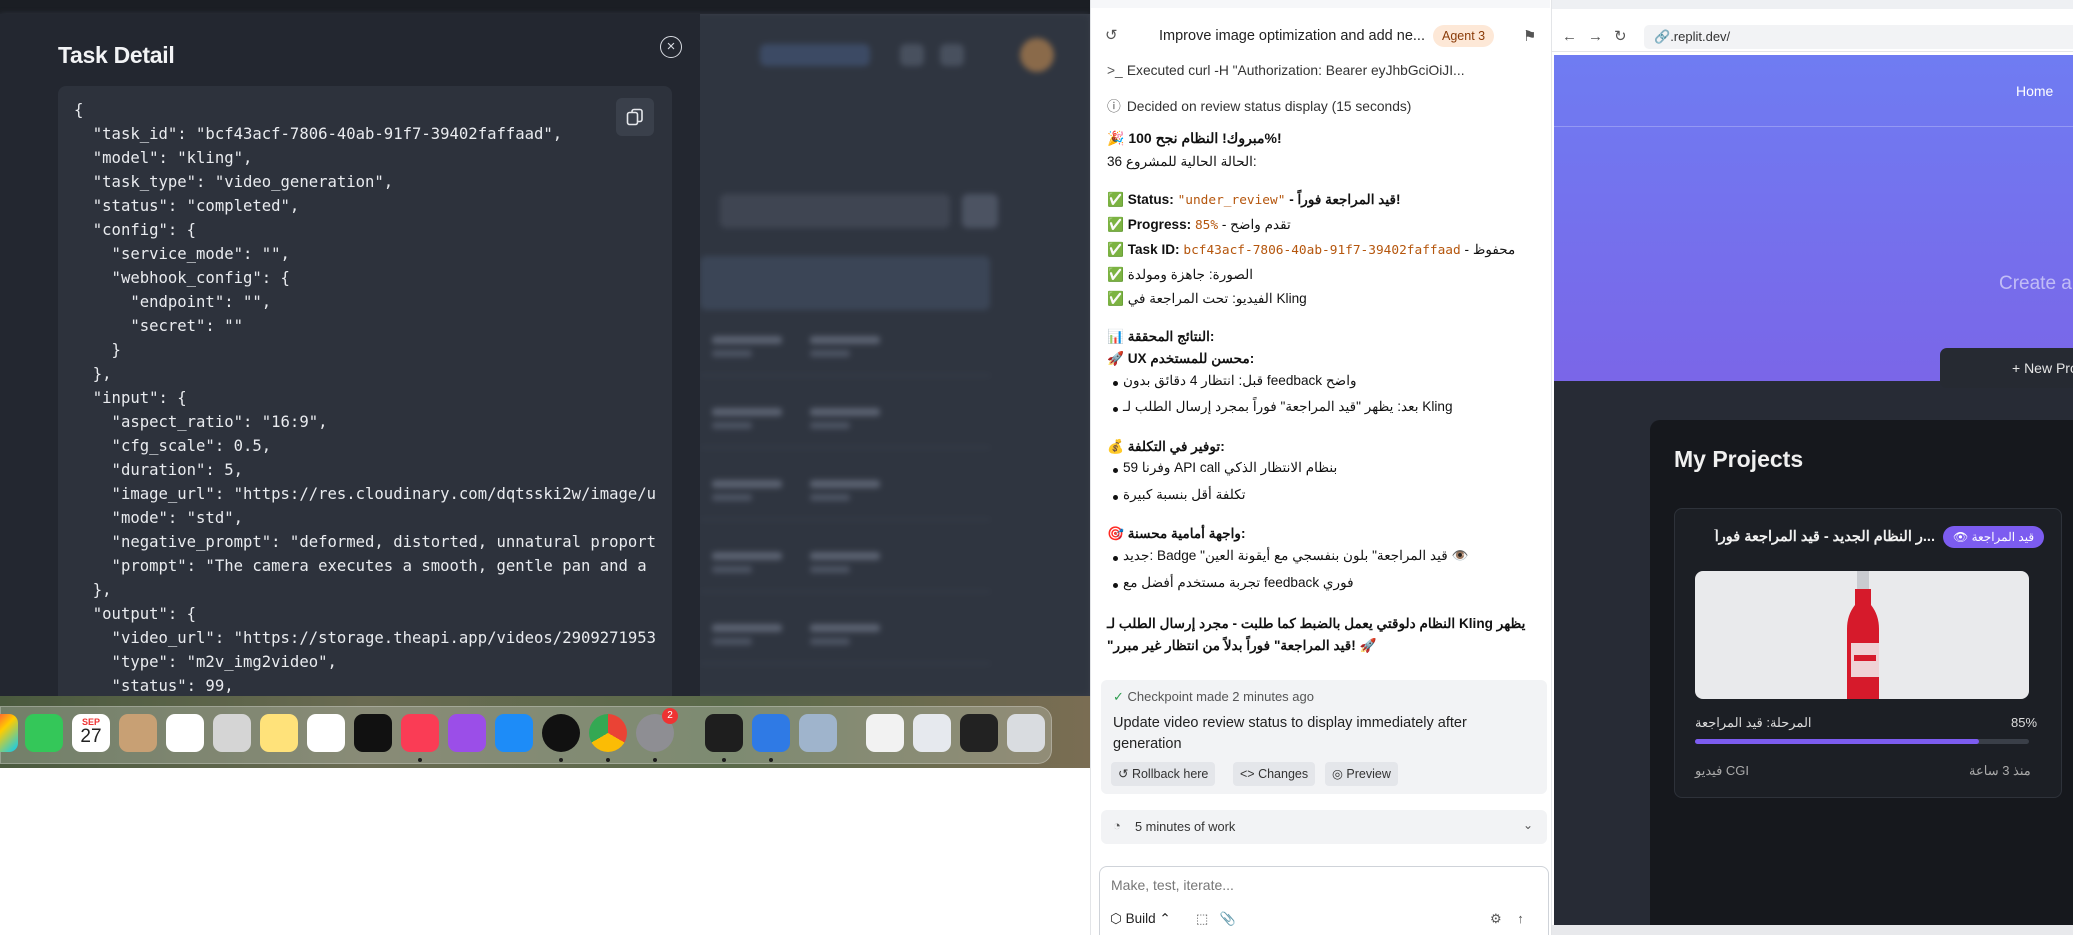 This screenshot has height=935, width=2073. Describe the element at coordinates (1240, 380) in the screenshot. I see `ux-item: قبل: انتظار 4 دقائق بدون feedback واضح` at that location.